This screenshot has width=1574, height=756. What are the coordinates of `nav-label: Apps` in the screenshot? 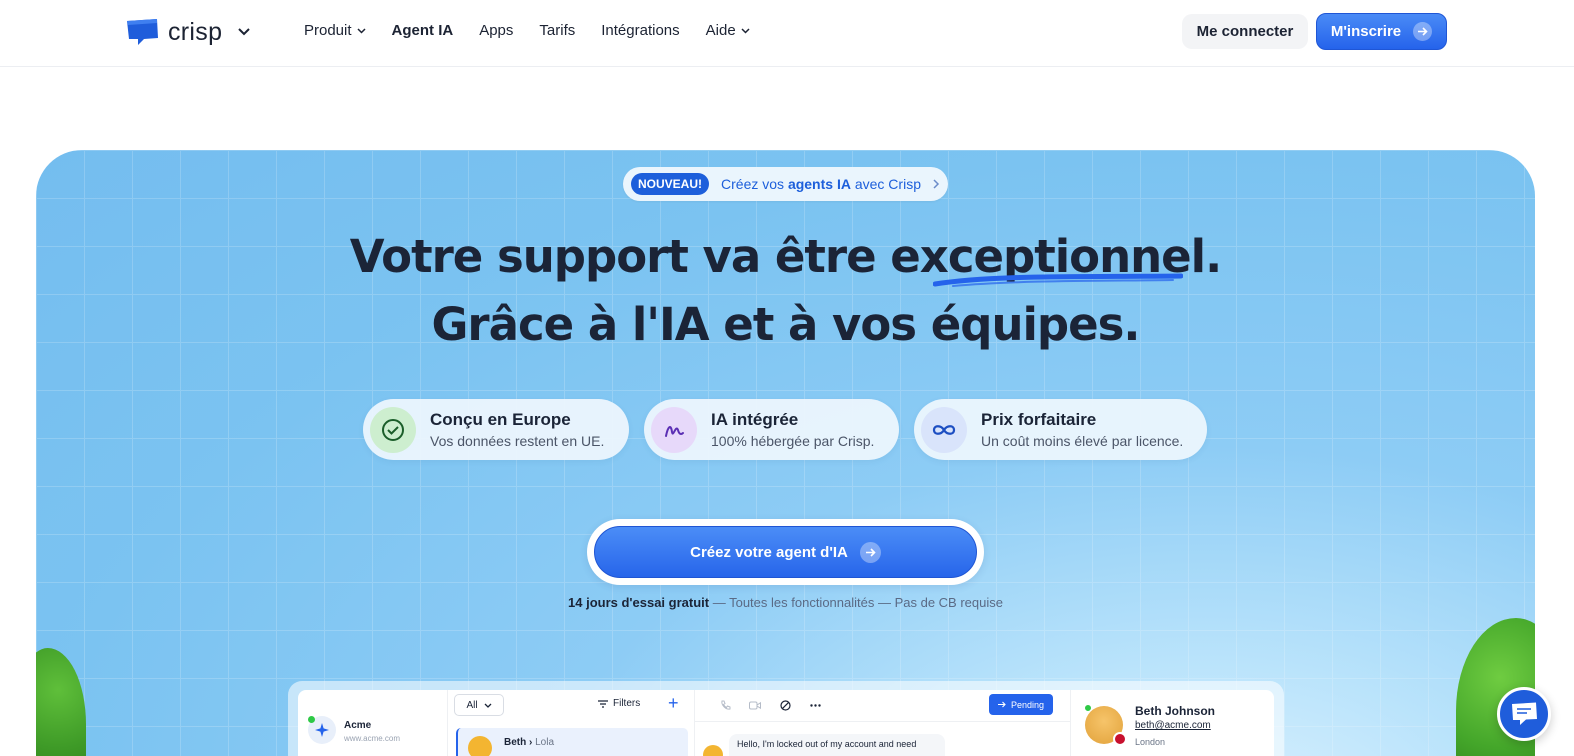 It's located at (496, 30).